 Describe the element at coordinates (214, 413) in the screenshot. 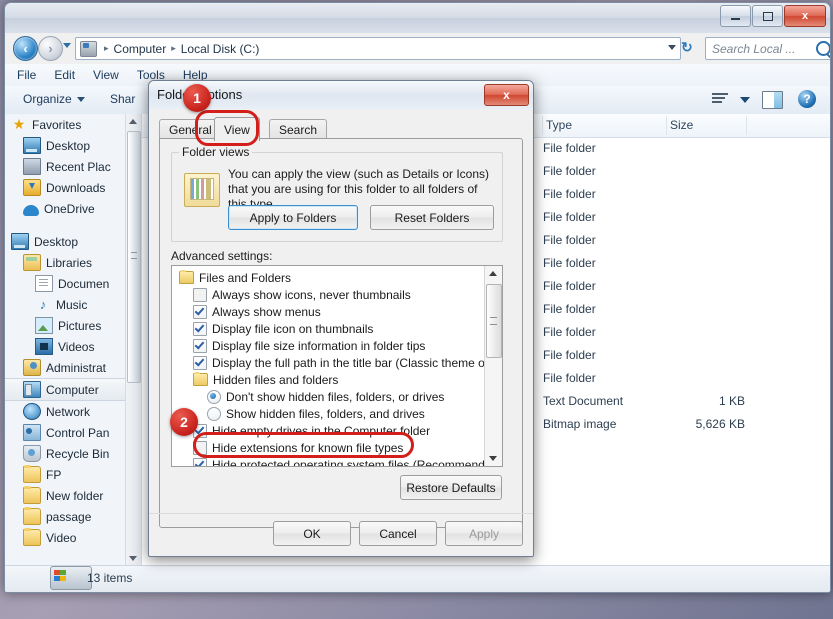

I see `radio-show-hidden-files-folders-and-drives` at that location.